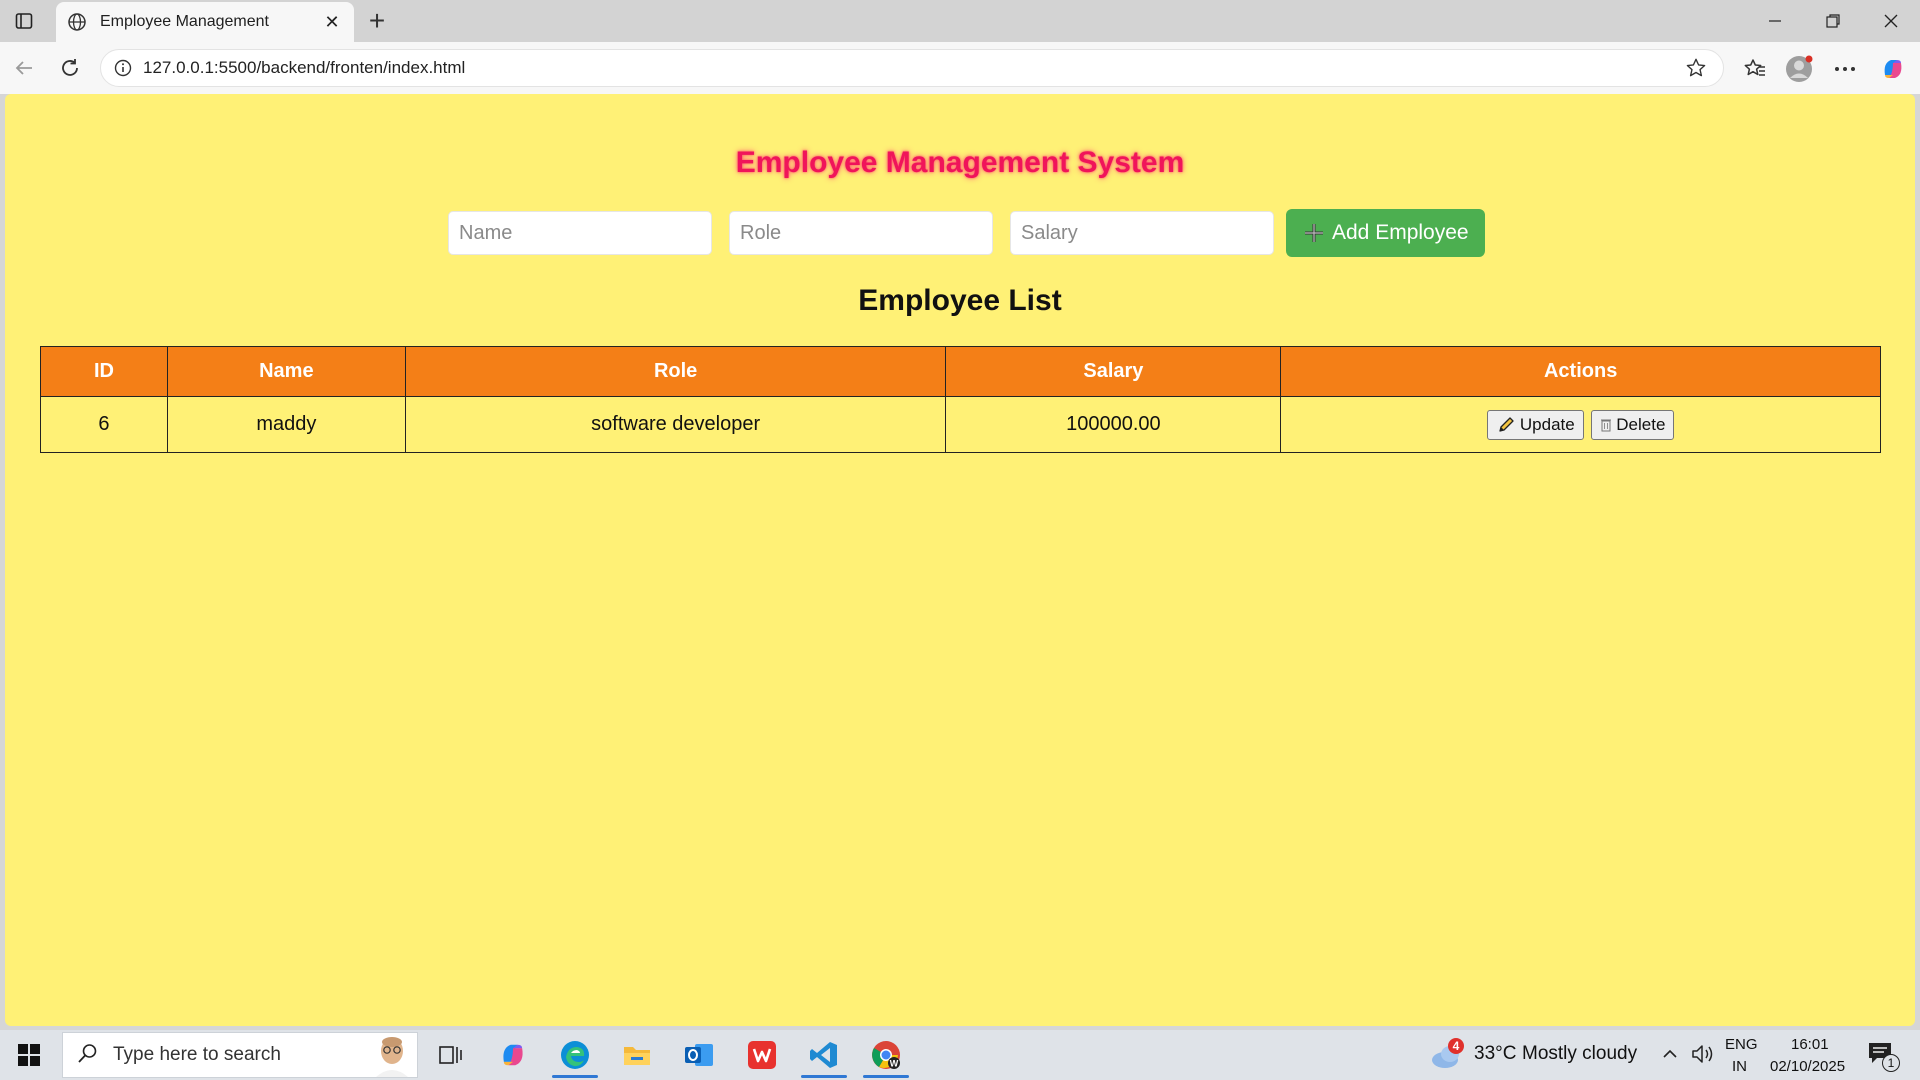 This screenshot has height=1080, width=1920. What do you see at coordinates (1808, 1066) in the screenshot?
I see `clock-date: 02/10/2025` at bounding box center [1808, 1066].